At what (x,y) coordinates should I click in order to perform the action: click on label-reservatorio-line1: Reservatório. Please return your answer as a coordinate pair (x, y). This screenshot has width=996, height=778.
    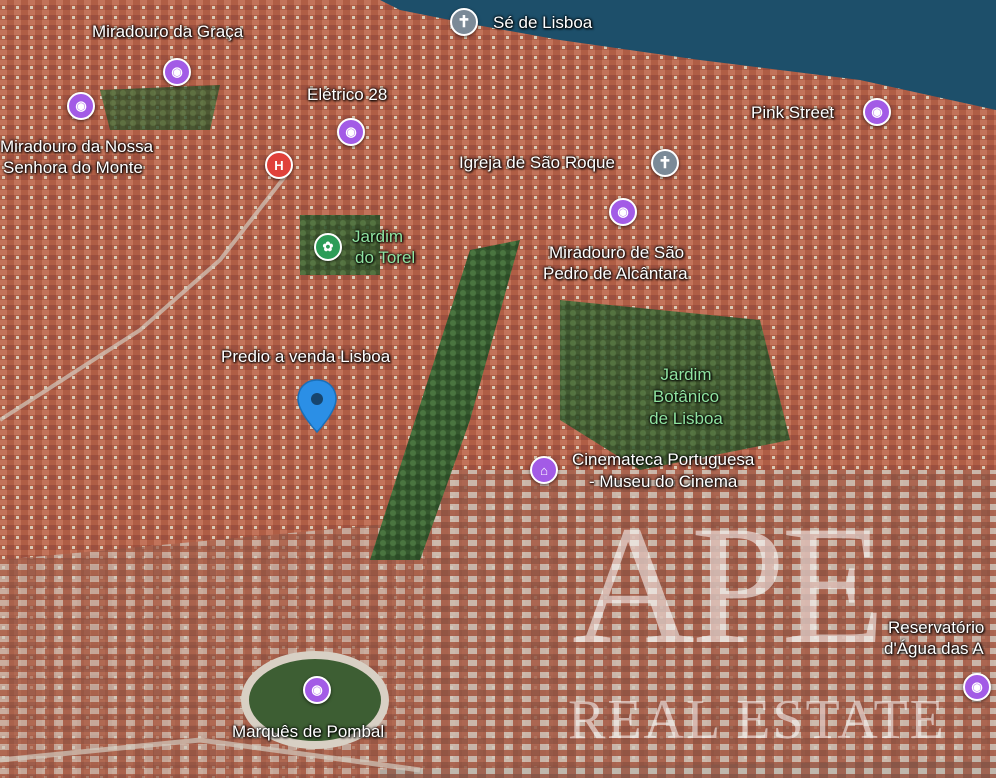
    Looking at the image, I should click on (936, 627).